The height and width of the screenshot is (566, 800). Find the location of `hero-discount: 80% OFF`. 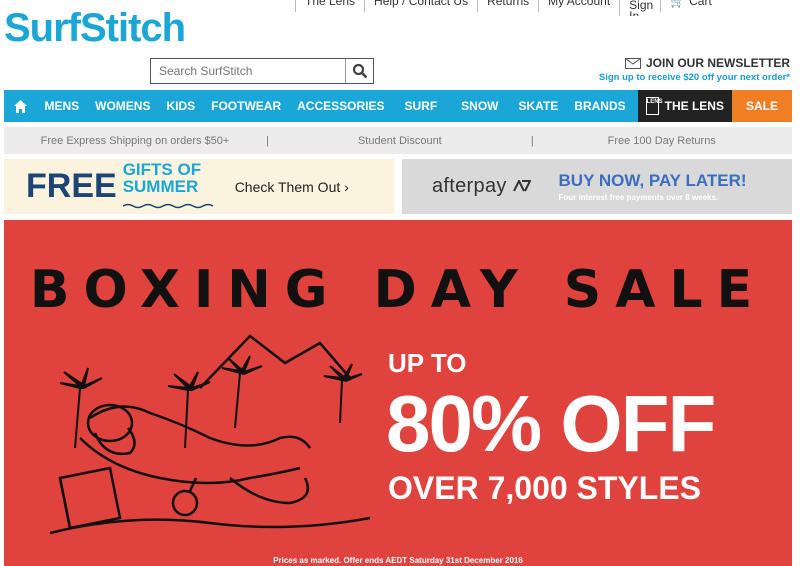

hero-discount: 80% OFF is located at coordinates (551, 423).